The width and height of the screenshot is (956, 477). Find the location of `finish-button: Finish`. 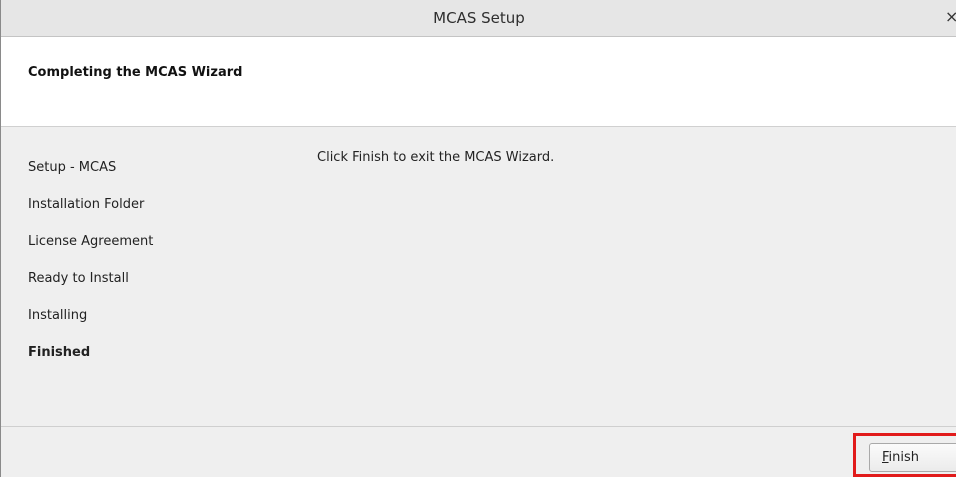

finish-button: Finish is located at coordinates (912, 457).